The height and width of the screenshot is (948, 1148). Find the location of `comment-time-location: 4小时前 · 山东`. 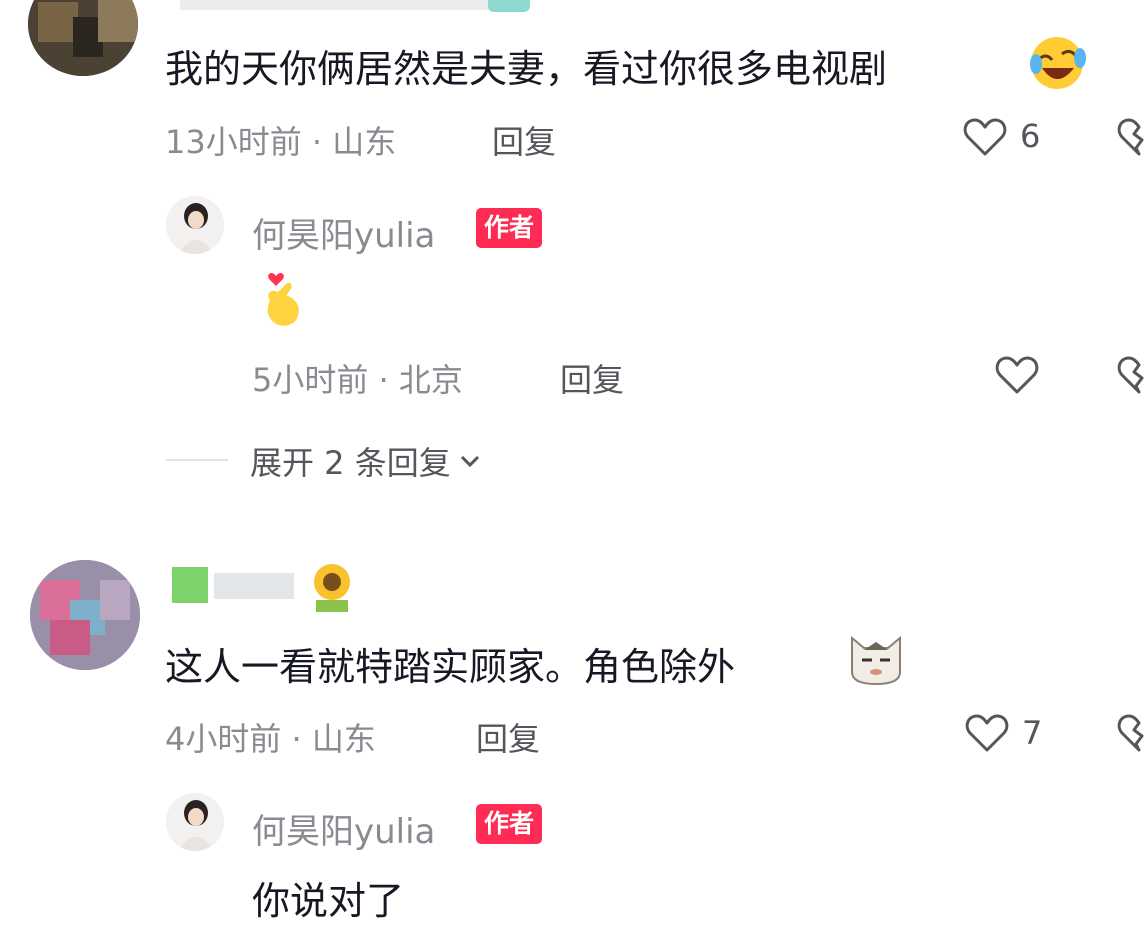

comment-time-location: 4小时前 · 山东 is located at coordinates (270, 739).